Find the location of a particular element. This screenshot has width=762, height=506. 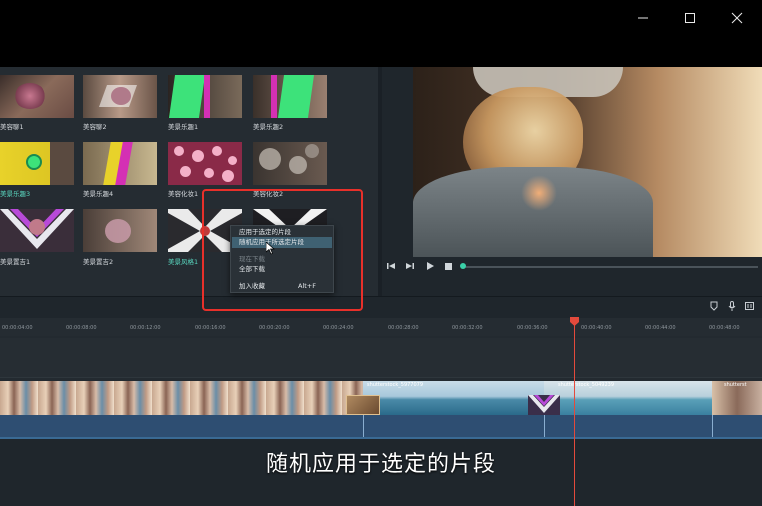

maximize-icon is located at coordinates (690, 18).